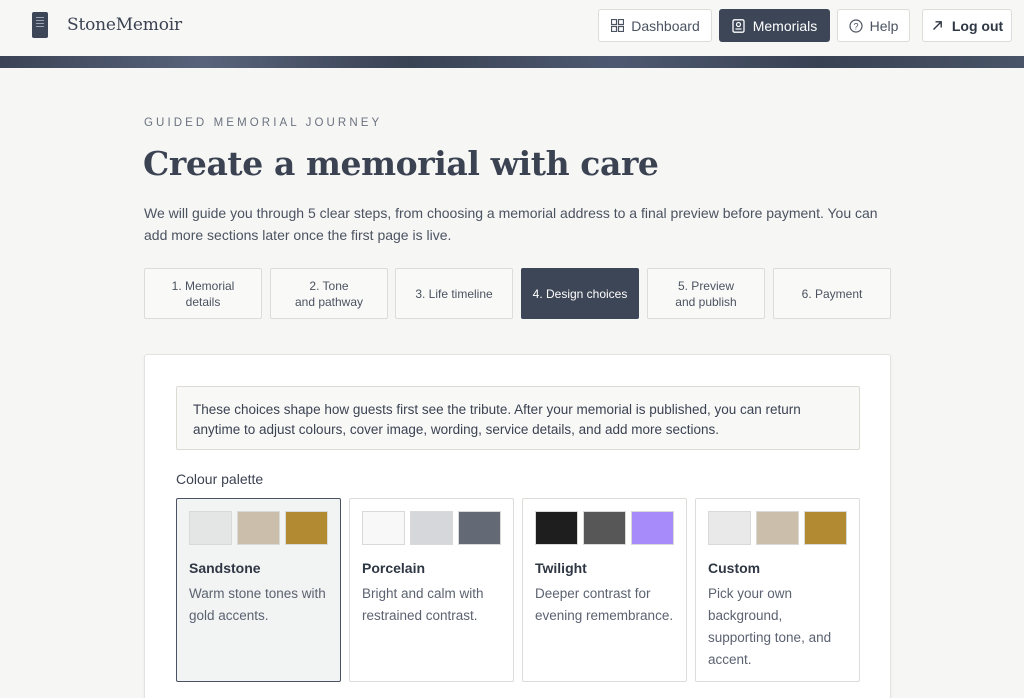  What do you see at coordinates (394, 568) in the screenshot?
I see `palette-name: Porcelain` at bounding box center [394, 568].